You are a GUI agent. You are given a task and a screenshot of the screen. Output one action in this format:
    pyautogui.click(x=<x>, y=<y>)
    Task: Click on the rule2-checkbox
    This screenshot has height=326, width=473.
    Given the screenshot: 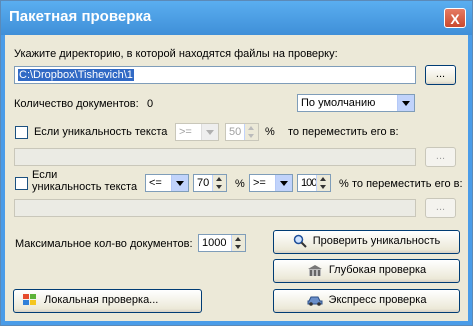 What is the action you would take?
    pyautogui.click(x=21, y=183)
    